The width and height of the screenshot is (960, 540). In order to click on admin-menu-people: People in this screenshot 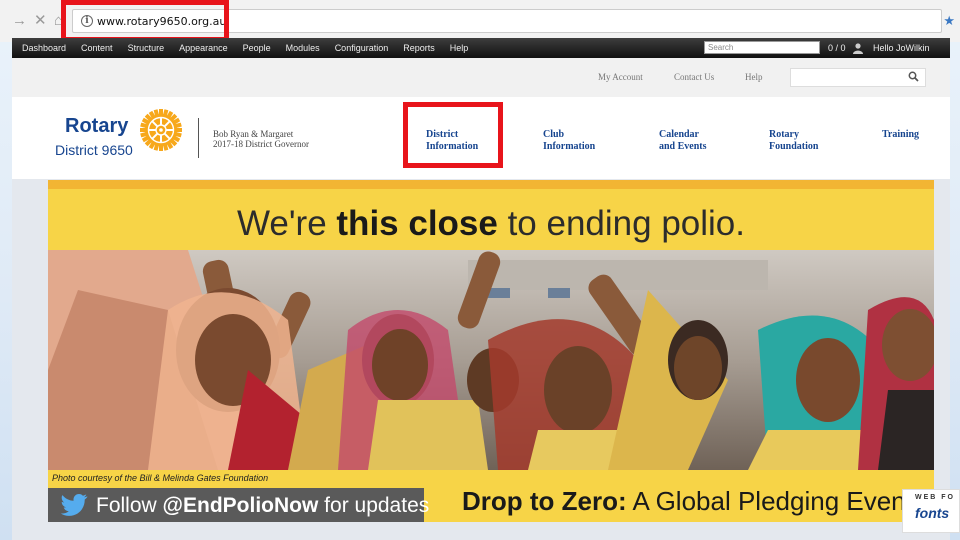, I will do `click(257, 48)`.